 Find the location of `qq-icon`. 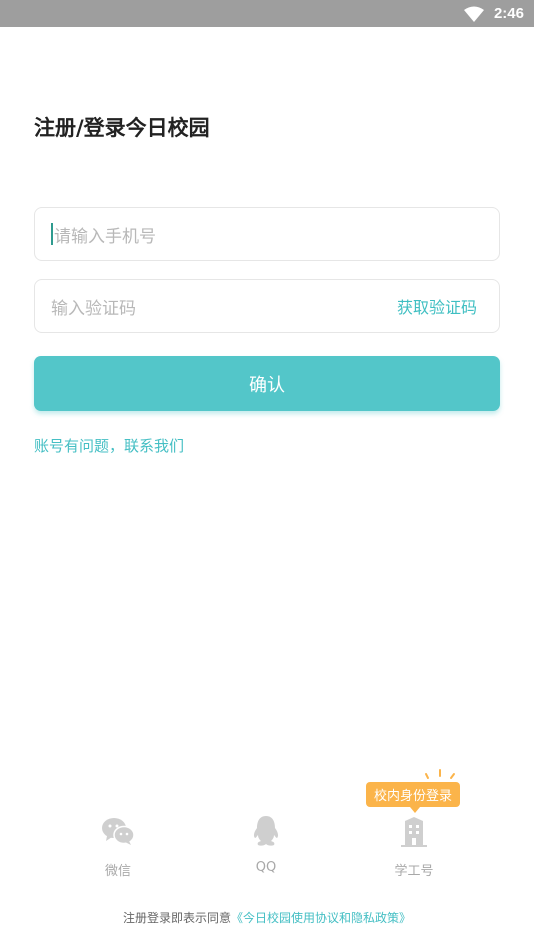

qq-icon is located at coordinates (266, 831).